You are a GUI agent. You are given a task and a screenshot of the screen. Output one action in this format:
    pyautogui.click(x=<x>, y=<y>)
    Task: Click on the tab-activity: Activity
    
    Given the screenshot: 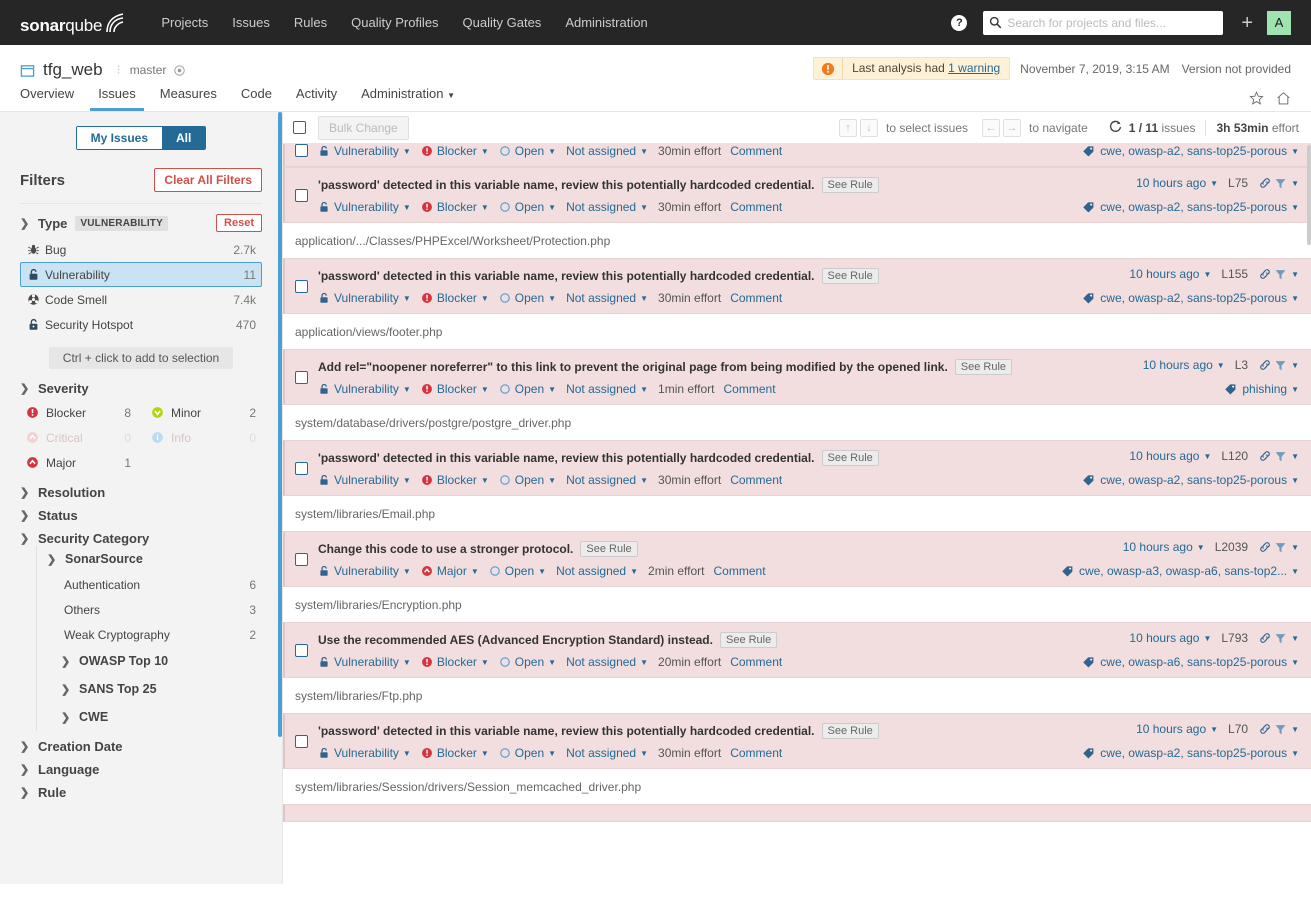 What is the action you would take?
    pyautogui.click(x=316, y=98)
    